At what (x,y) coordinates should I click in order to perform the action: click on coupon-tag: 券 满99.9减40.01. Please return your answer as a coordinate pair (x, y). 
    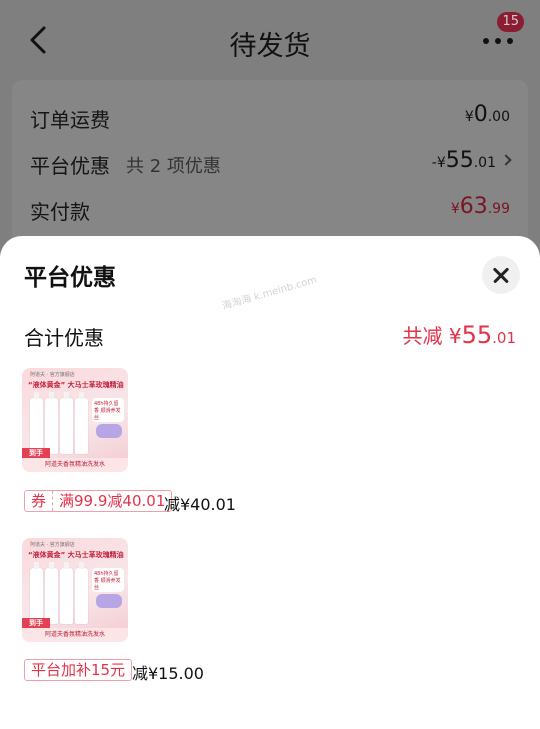
    Looking at the image, I should click on (98, 501).